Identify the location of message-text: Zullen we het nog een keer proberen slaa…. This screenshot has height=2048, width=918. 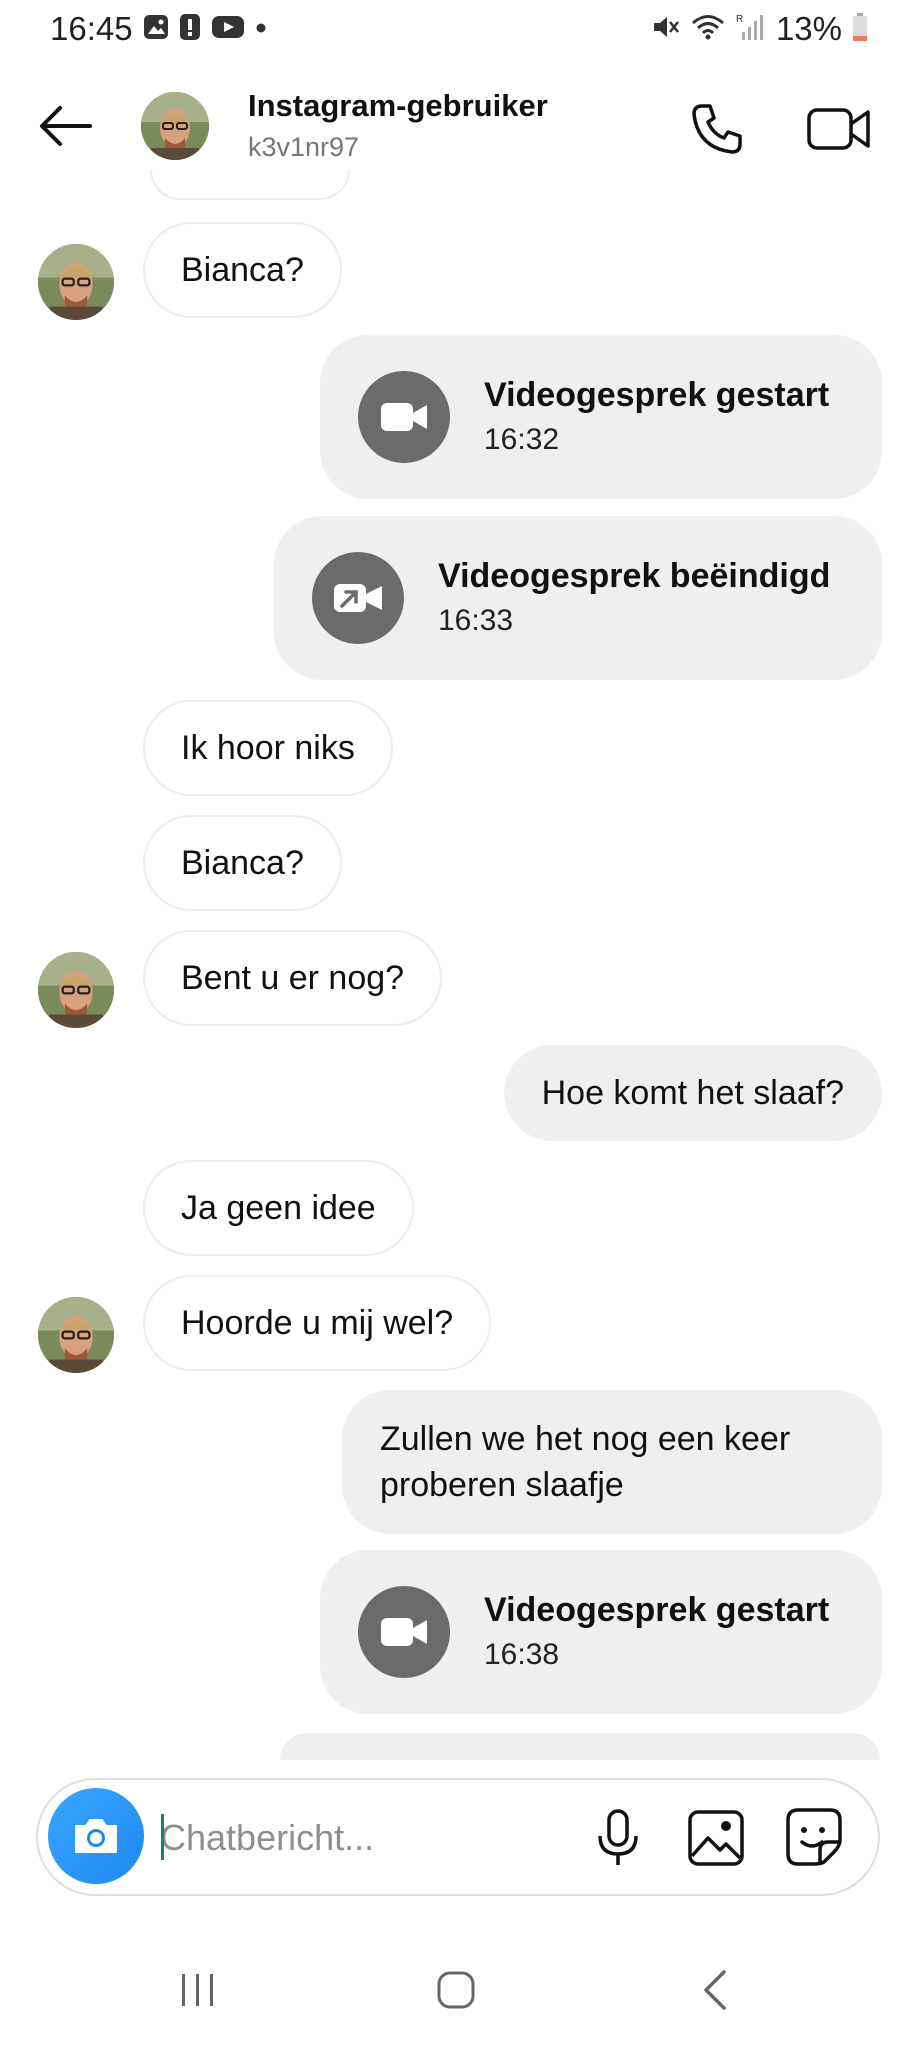
(585, 1462).